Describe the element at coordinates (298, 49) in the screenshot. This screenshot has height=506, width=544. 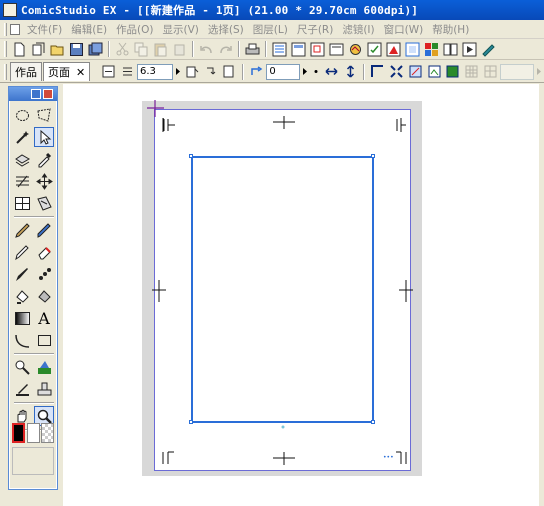
I see `properties-palette-icon` at that location.